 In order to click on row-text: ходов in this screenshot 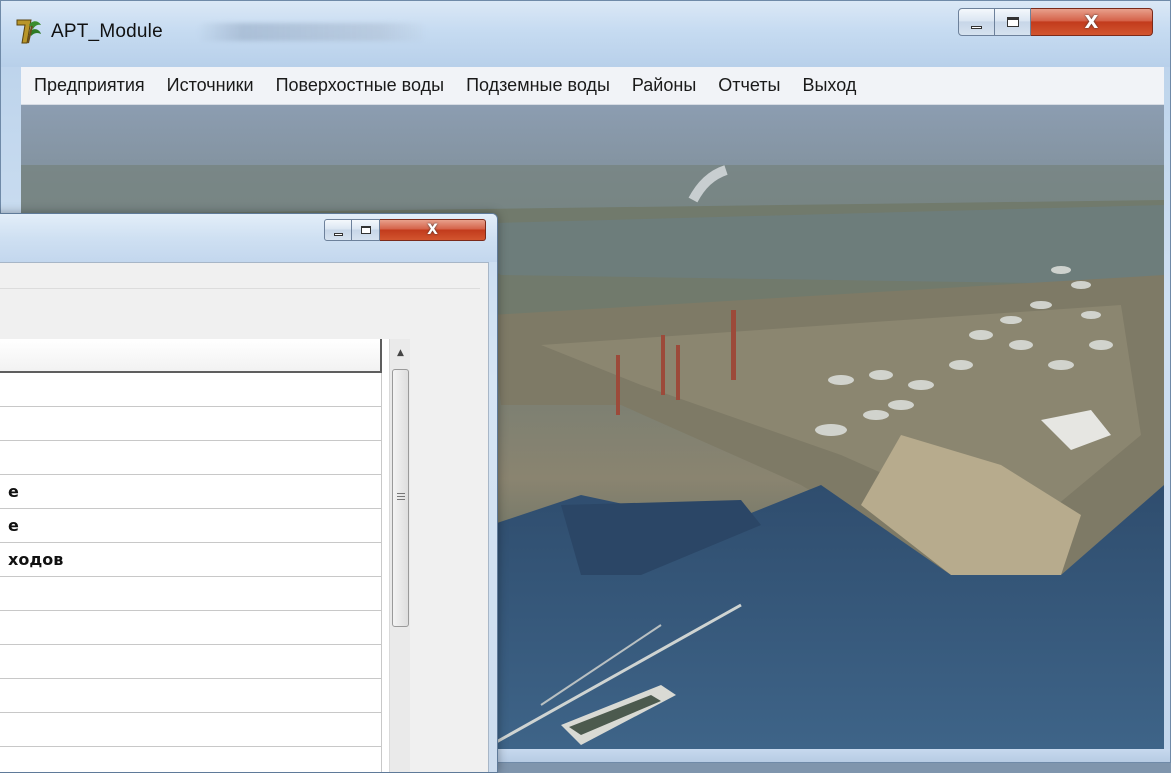, I will do `click(36, 559)`.